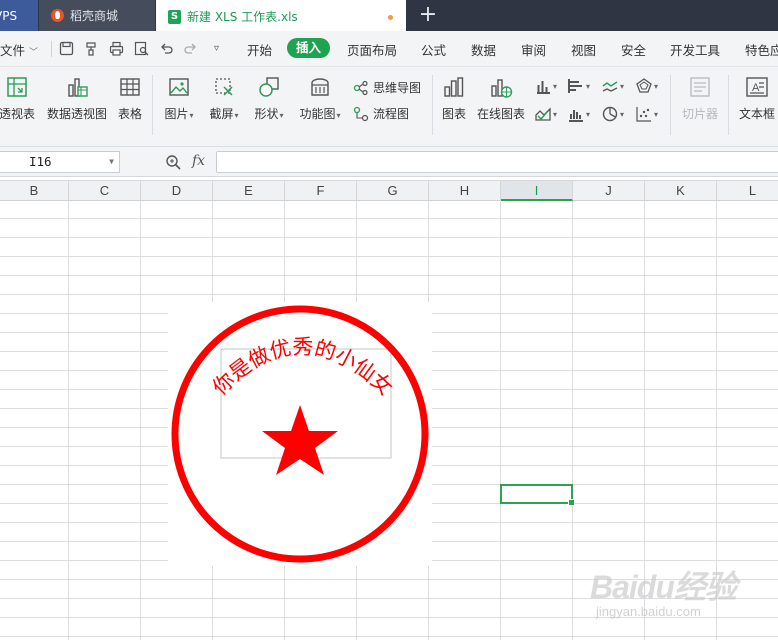 Image resolution: width=778 pixels, height=640 pixels. I want to click on menu-page-layout: 页面布局, so click(372, 49).